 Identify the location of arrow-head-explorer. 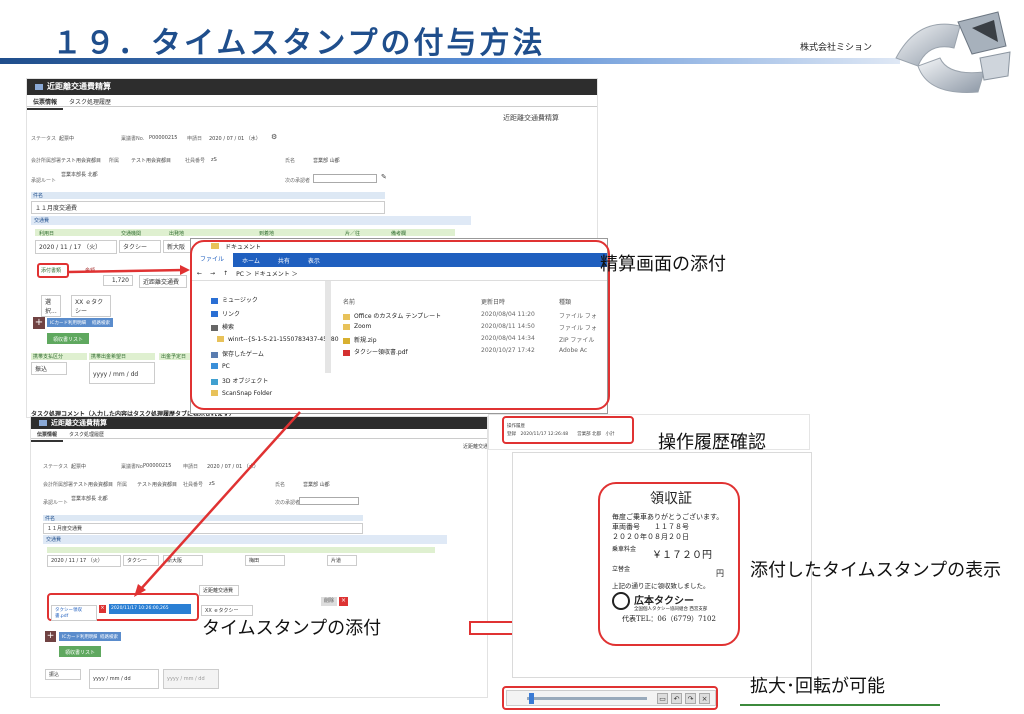
(185, 270).